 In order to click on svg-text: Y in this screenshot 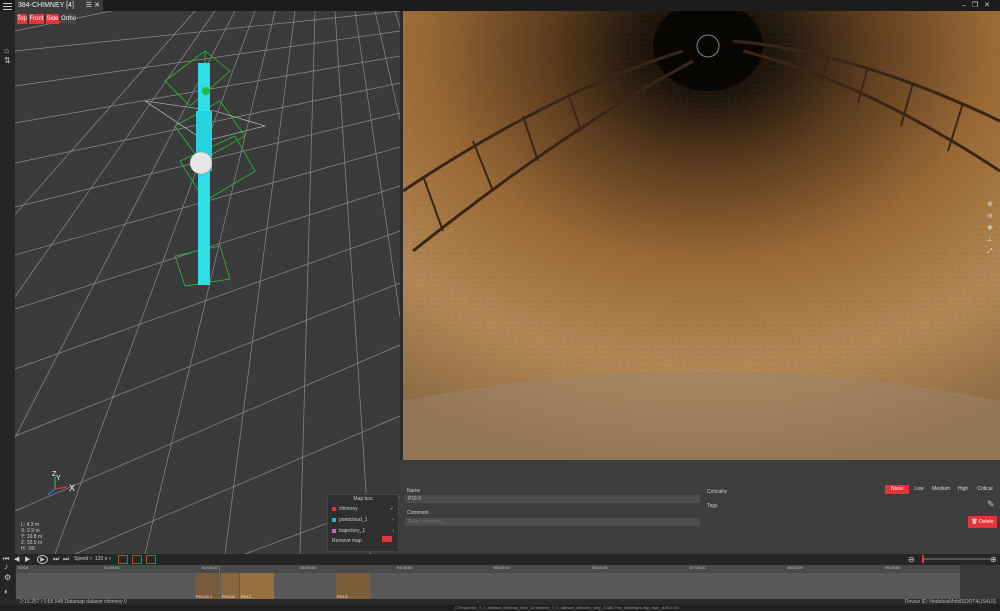, I will do `click(58, 478)`.